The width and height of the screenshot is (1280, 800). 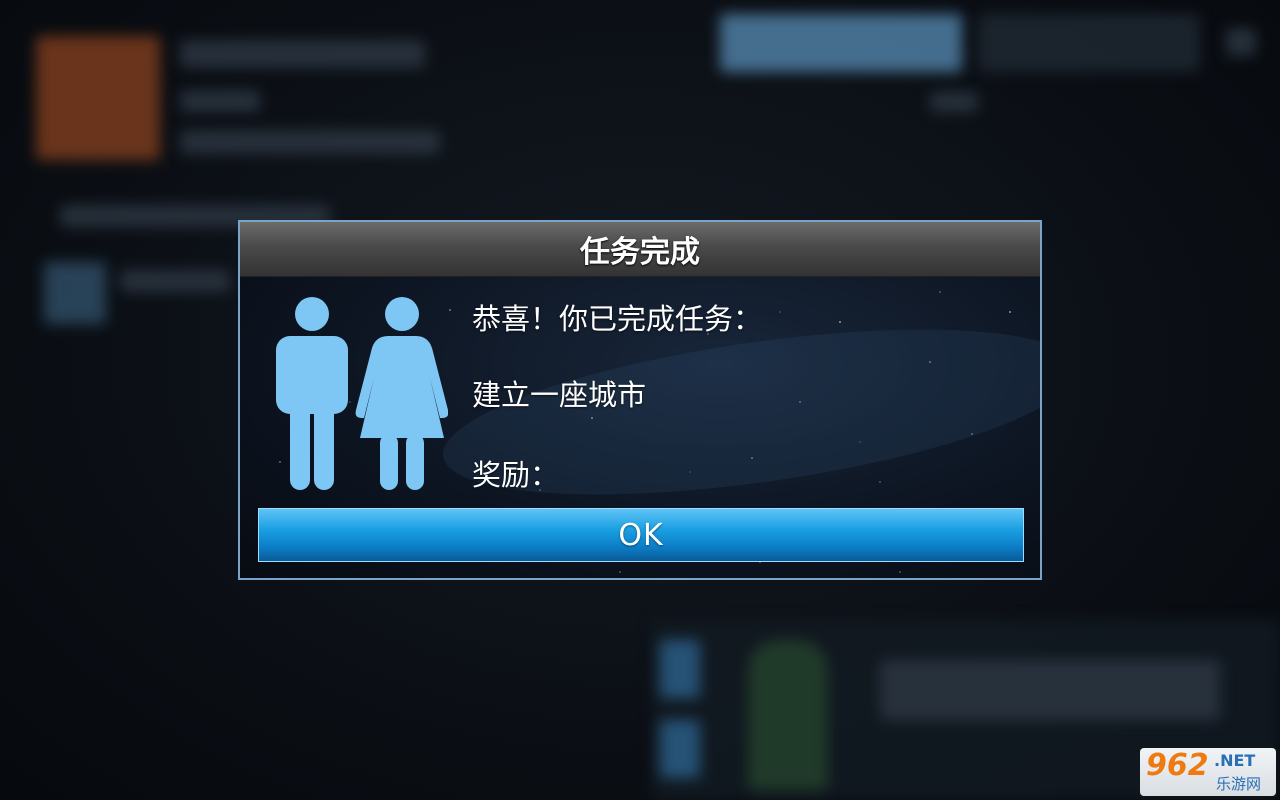 I want to click on congrats-text: 恭喜！你已完成任务：, so click(x=617, y=319).